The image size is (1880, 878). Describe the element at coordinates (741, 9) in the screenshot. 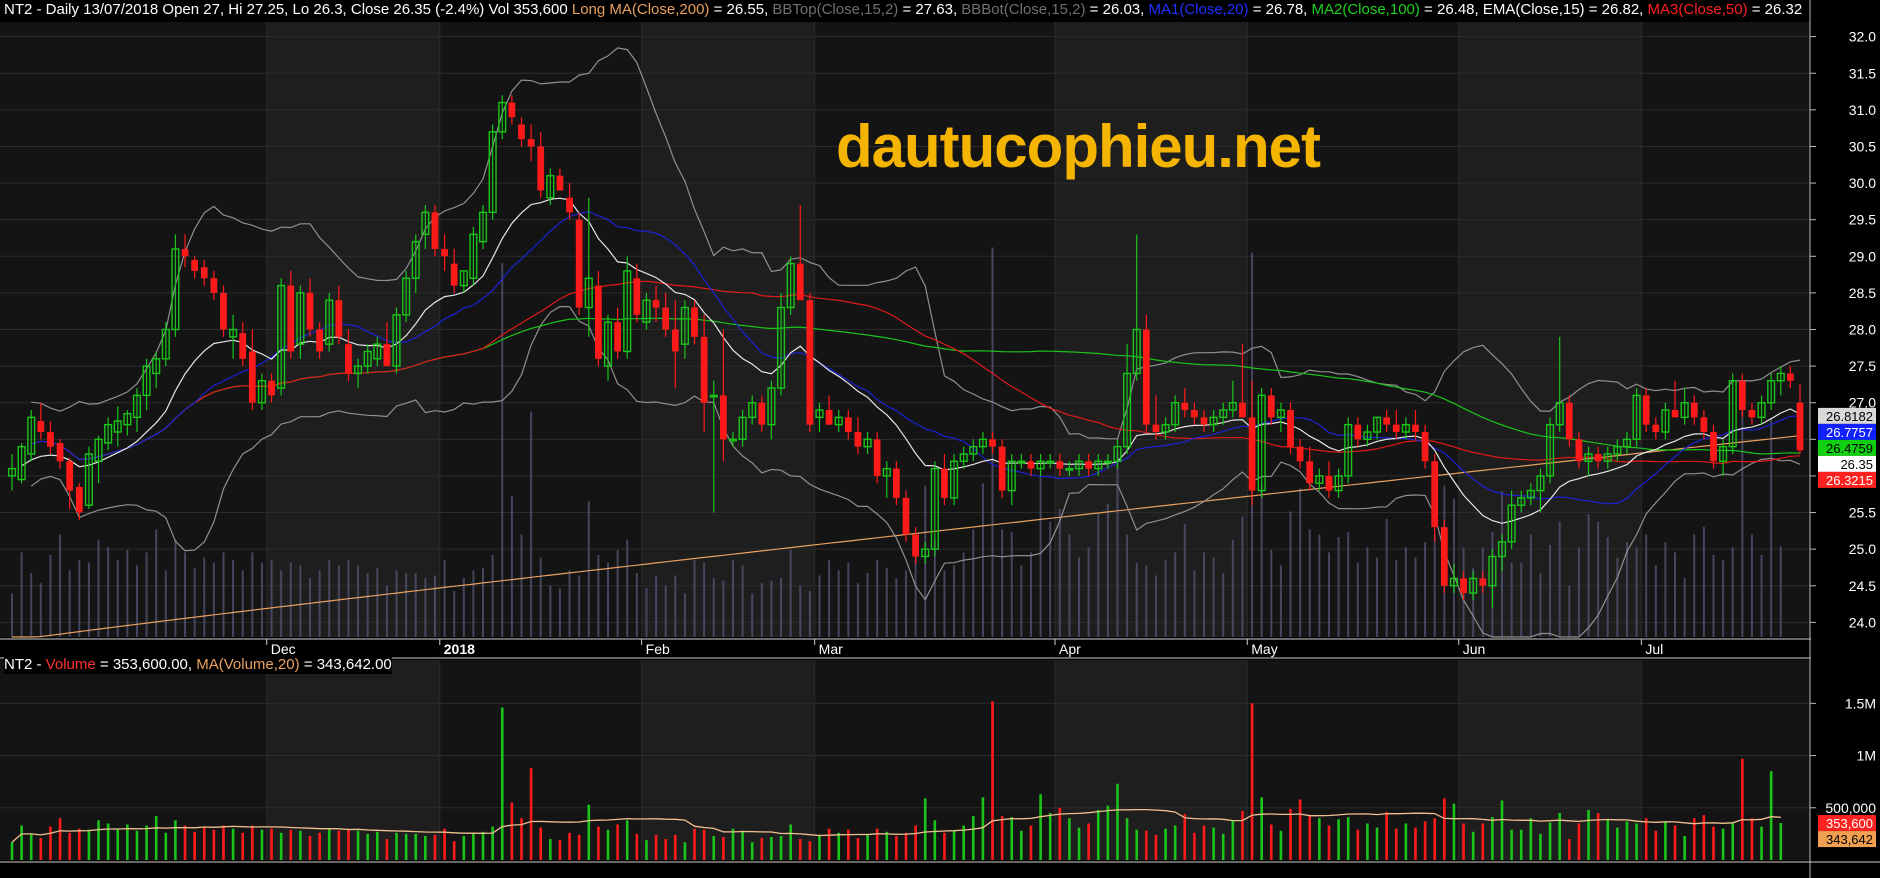

I see `main-legend-part: = 26.55,` at that location.